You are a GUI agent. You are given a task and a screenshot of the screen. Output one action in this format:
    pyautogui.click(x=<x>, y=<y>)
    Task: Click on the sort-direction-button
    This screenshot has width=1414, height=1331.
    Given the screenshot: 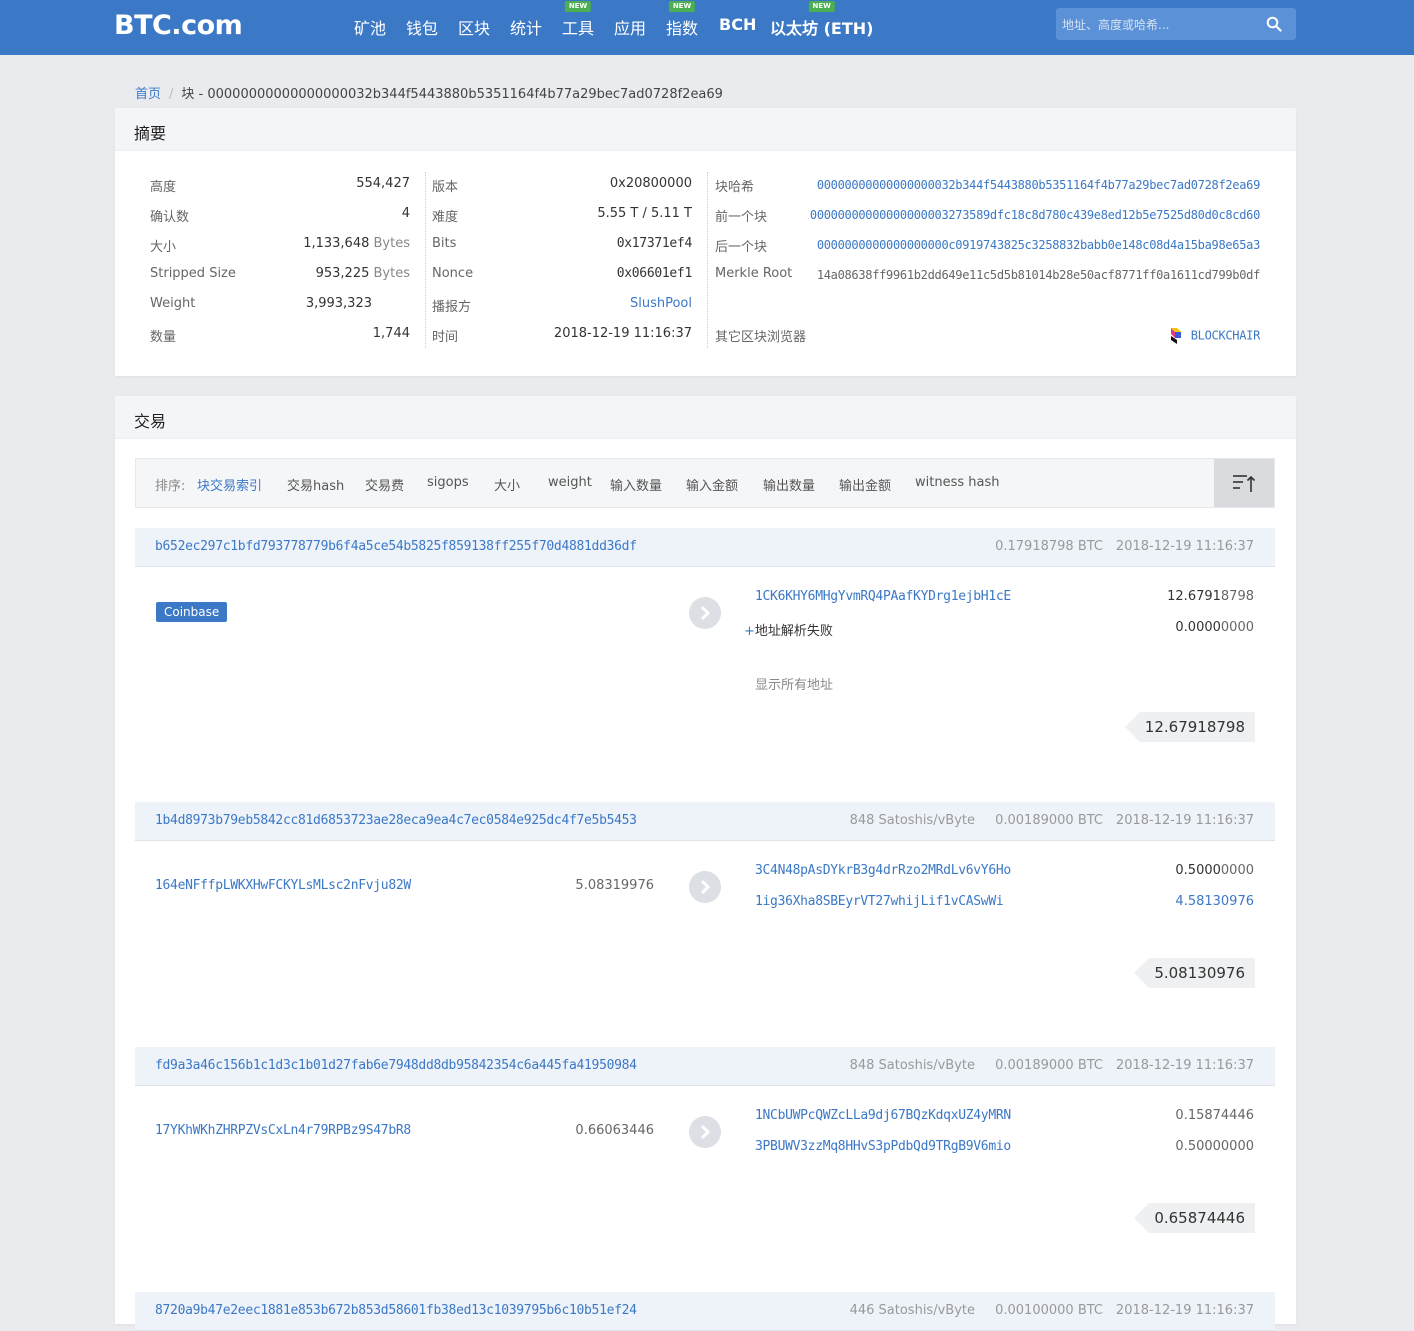 What is the action you would take?
    pyautogui.click(x=1244, y=483)
    